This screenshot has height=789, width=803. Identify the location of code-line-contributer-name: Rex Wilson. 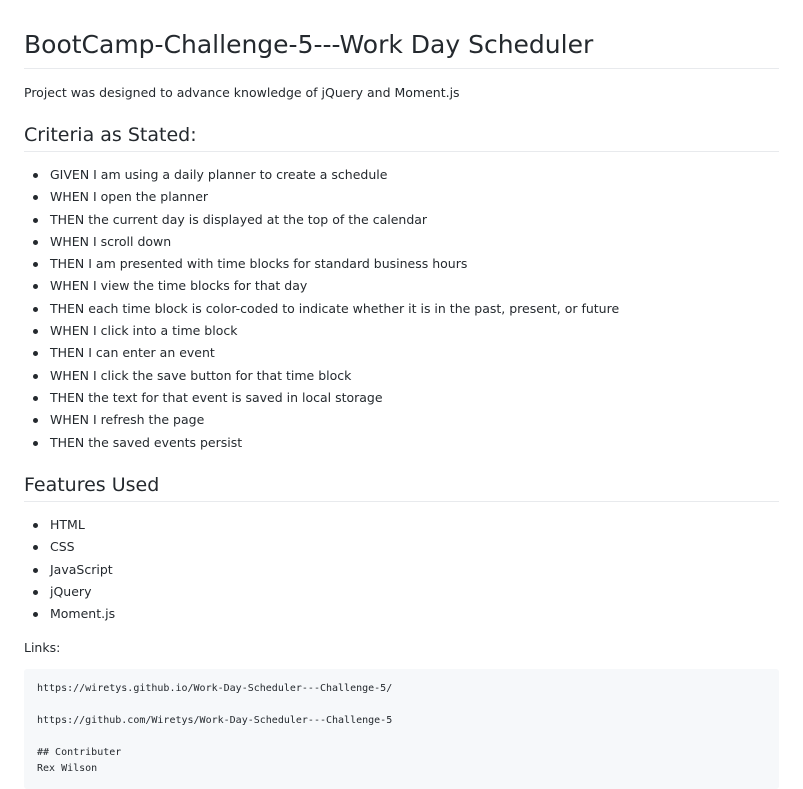
(67, 768).